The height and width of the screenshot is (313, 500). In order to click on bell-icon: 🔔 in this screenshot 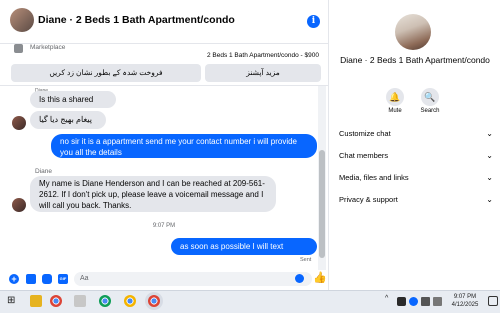, I will do `click(395, 97)`.